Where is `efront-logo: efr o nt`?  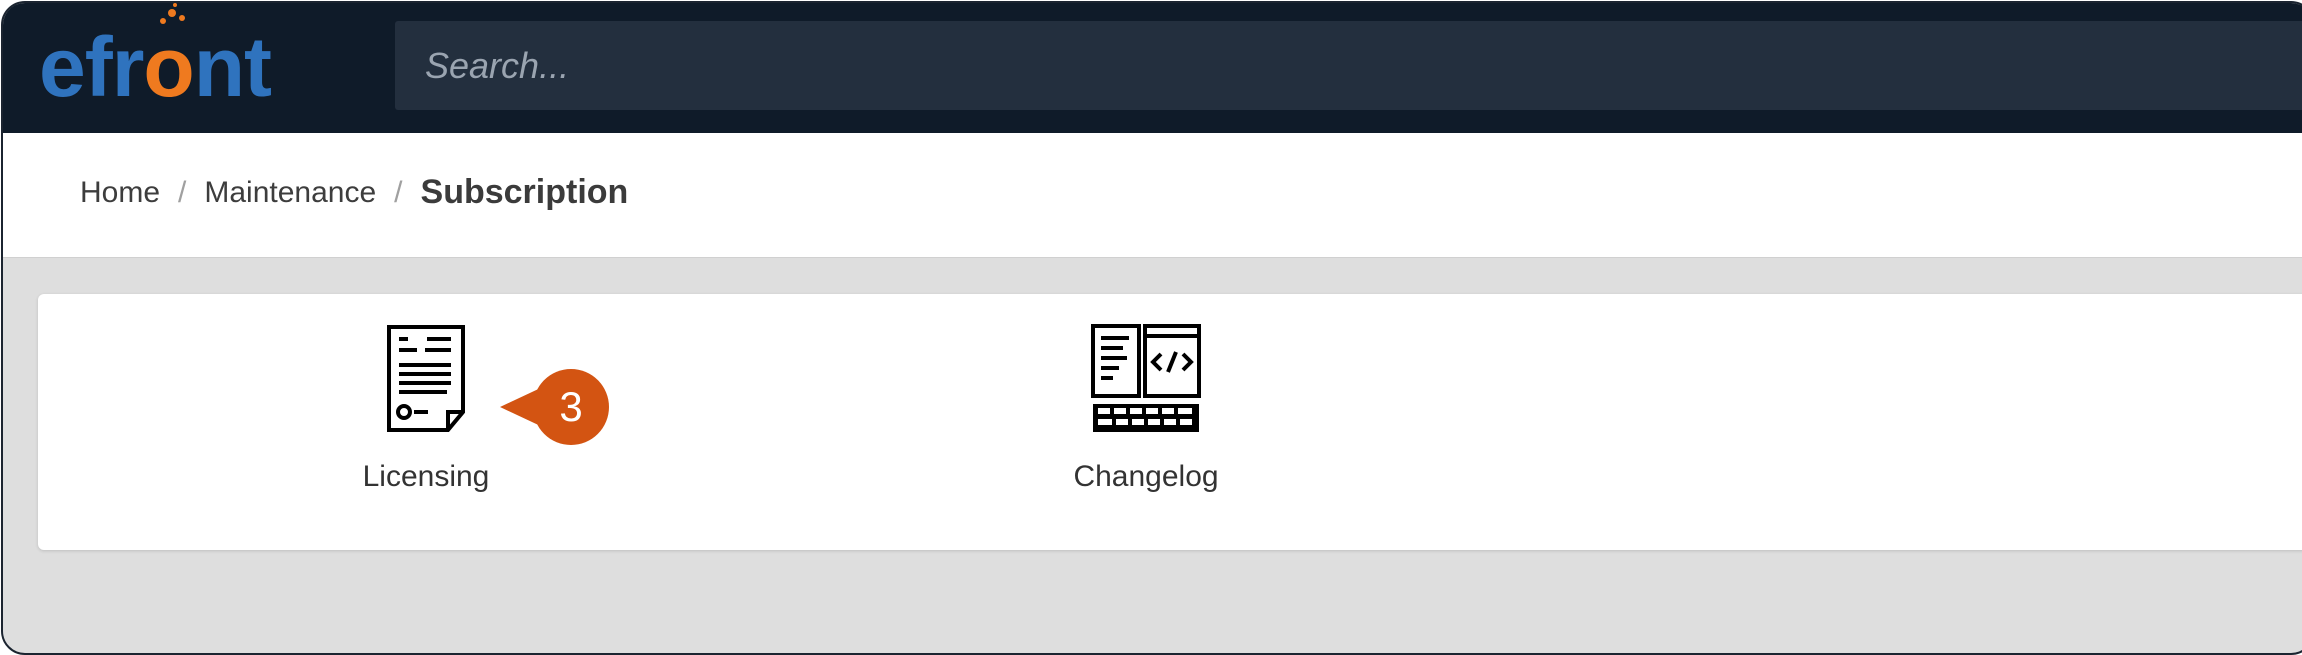
efront-logo: efr o nt is located at coordinates (155, 60).